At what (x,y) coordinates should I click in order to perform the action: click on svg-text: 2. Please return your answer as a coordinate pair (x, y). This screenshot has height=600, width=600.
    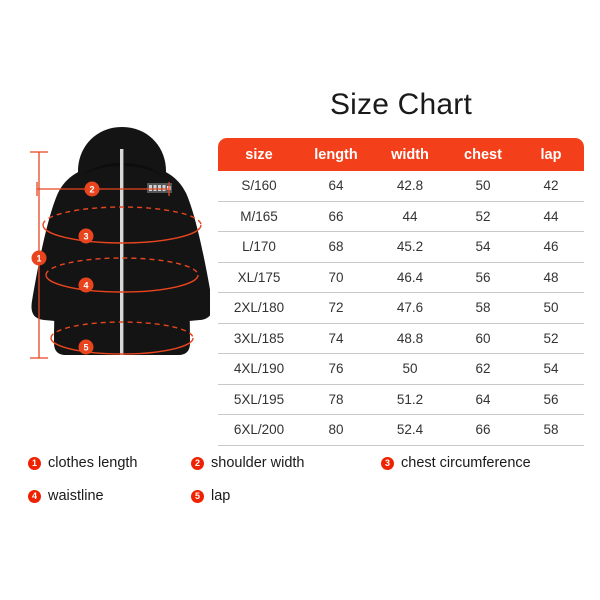
    Looking at the image, I should click on (91, 190).